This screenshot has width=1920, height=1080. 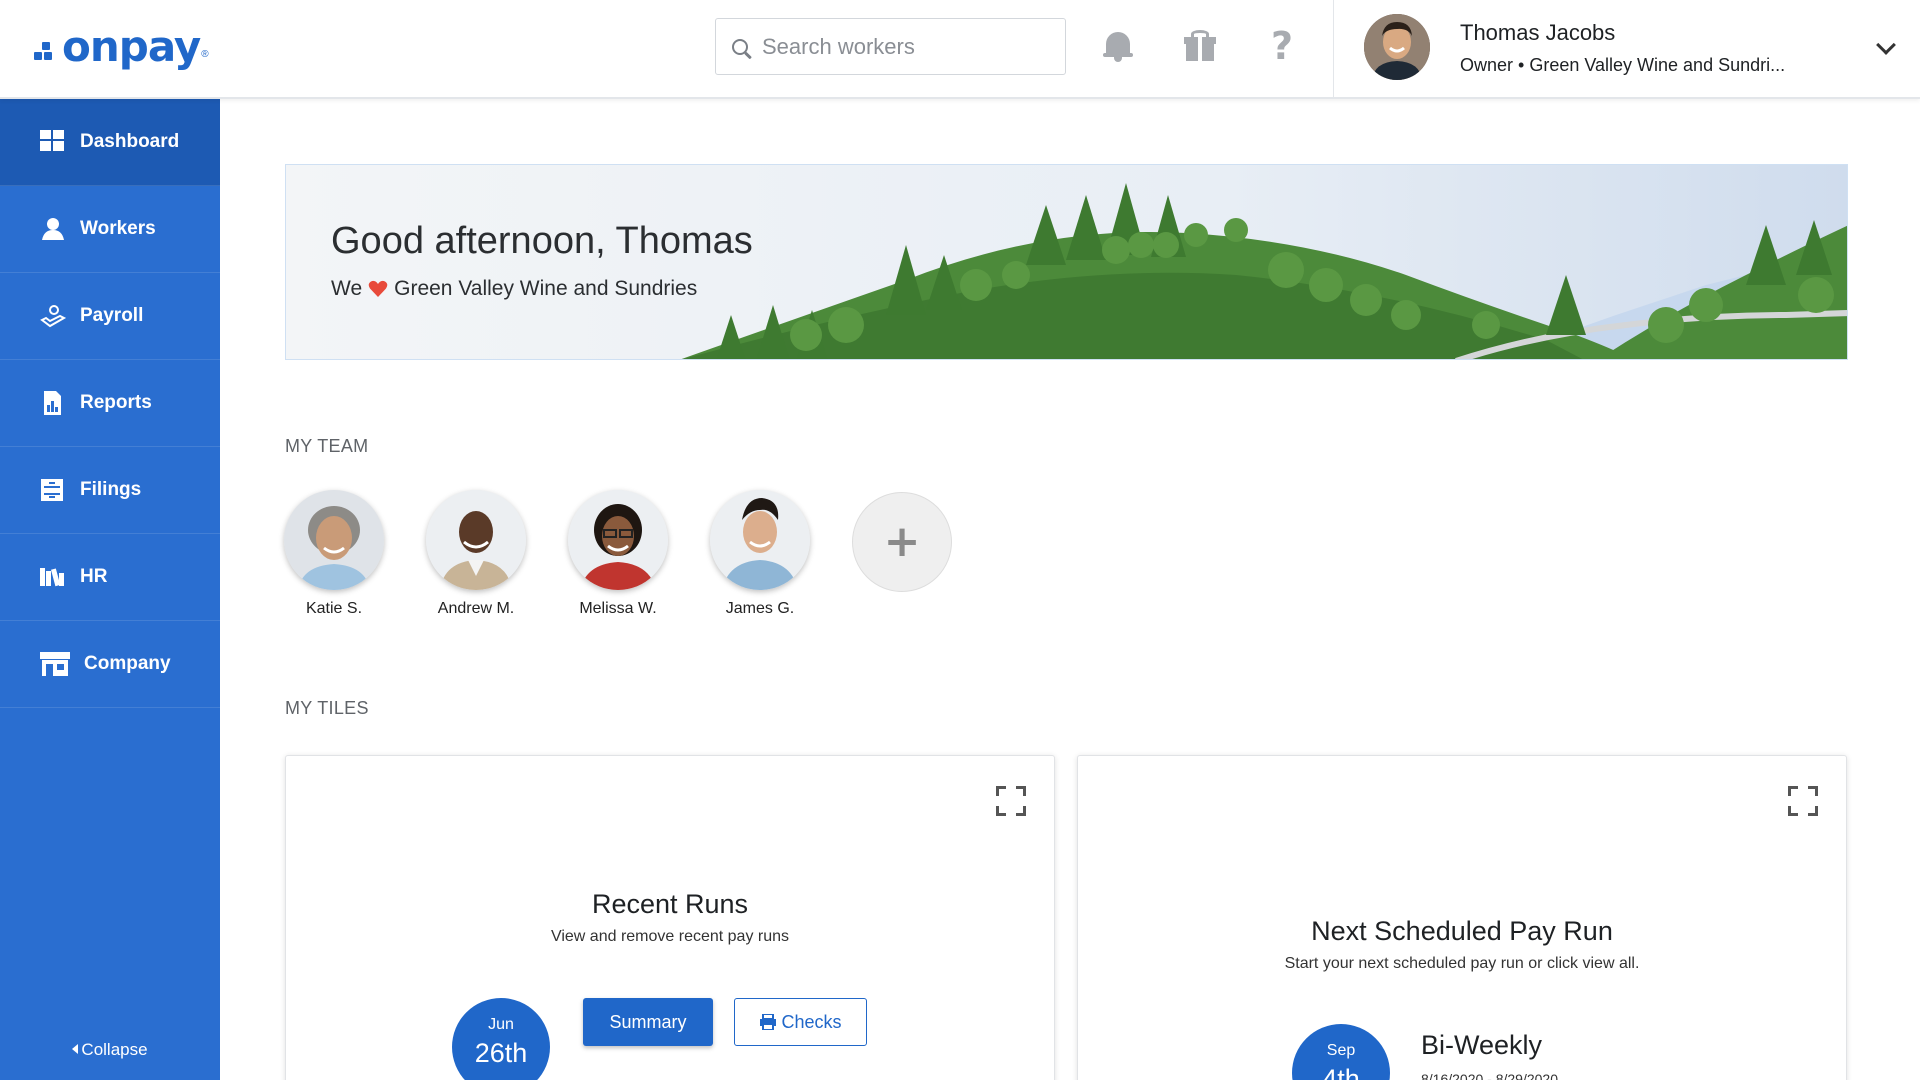 I want to click on logo-text: onpay, so click(x=131, y=46).